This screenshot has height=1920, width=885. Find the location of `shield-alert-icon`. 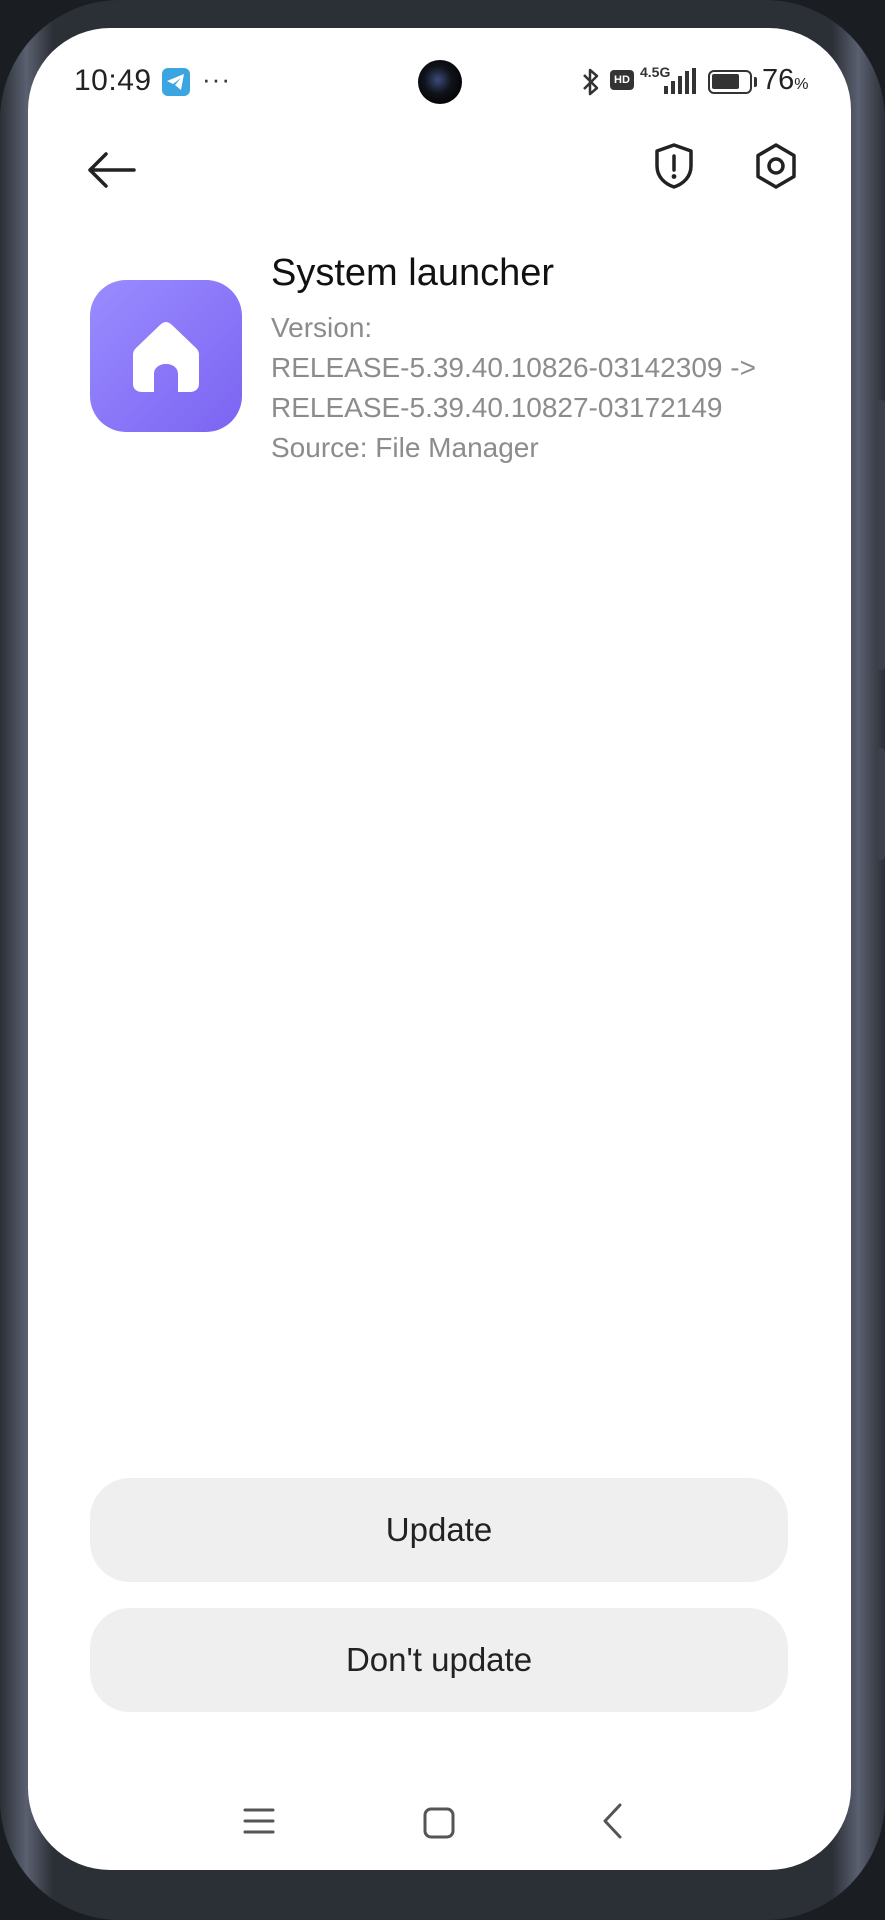

shield-alert-icon is located at coordinates (674, 166).